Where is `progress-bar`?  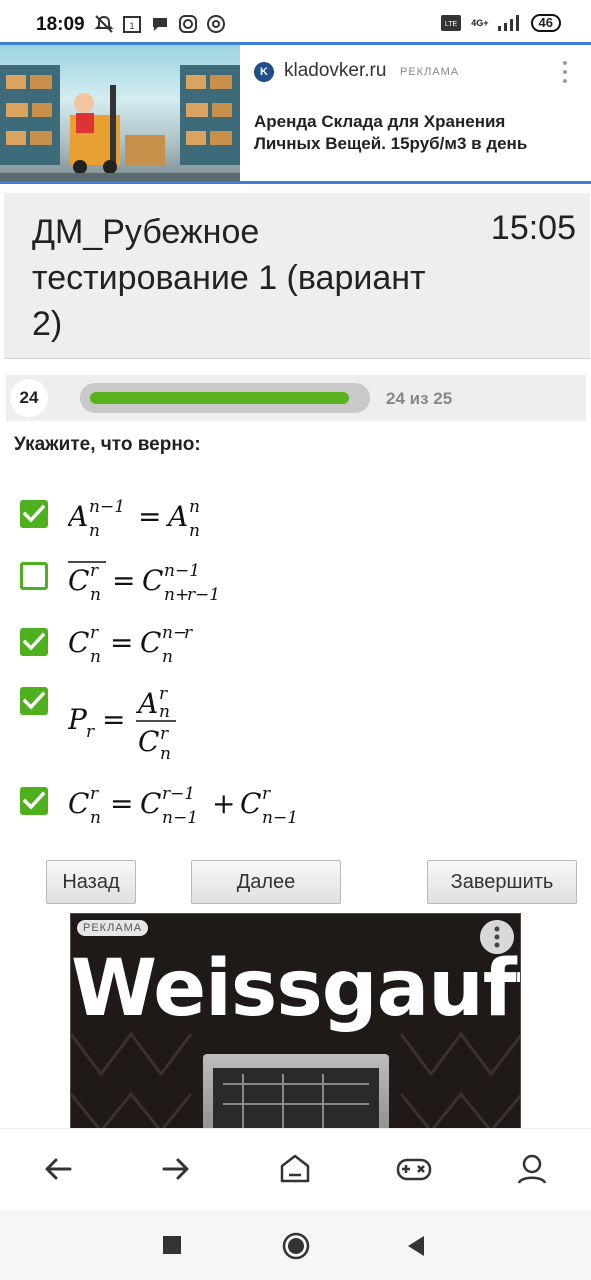 progress-bar is located at coordinates (225, 398).